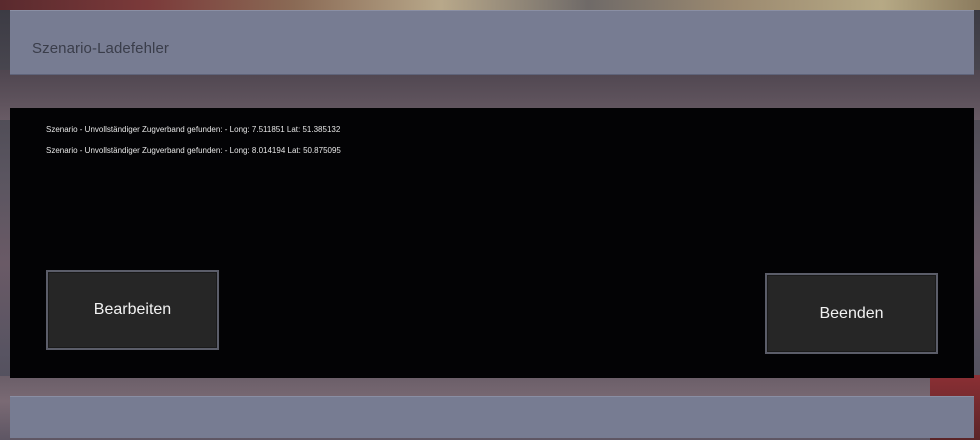 This screenshot has height=440, width=980. I want to click on edit-button-label: Bearbeiten, so click(132, 309).